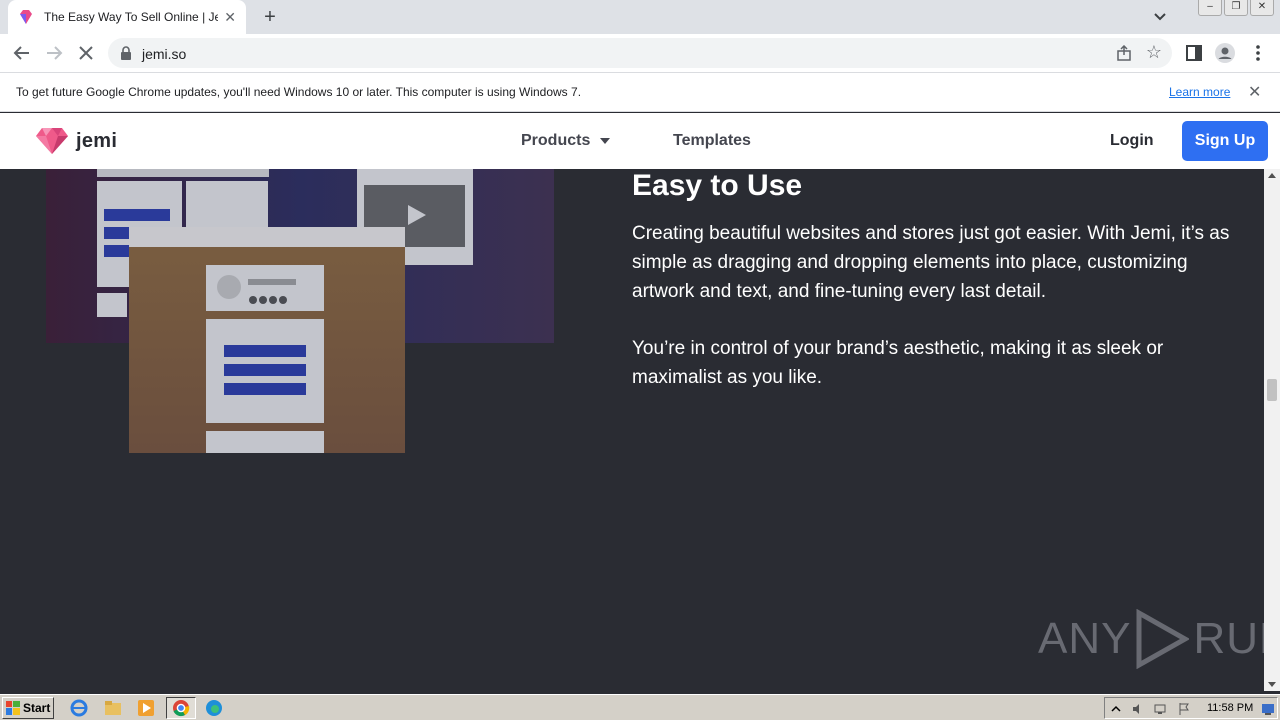 This screenshot has height=720, width=1280. I want to click on address-bar: jemi.so ☆, so click(640, 53).